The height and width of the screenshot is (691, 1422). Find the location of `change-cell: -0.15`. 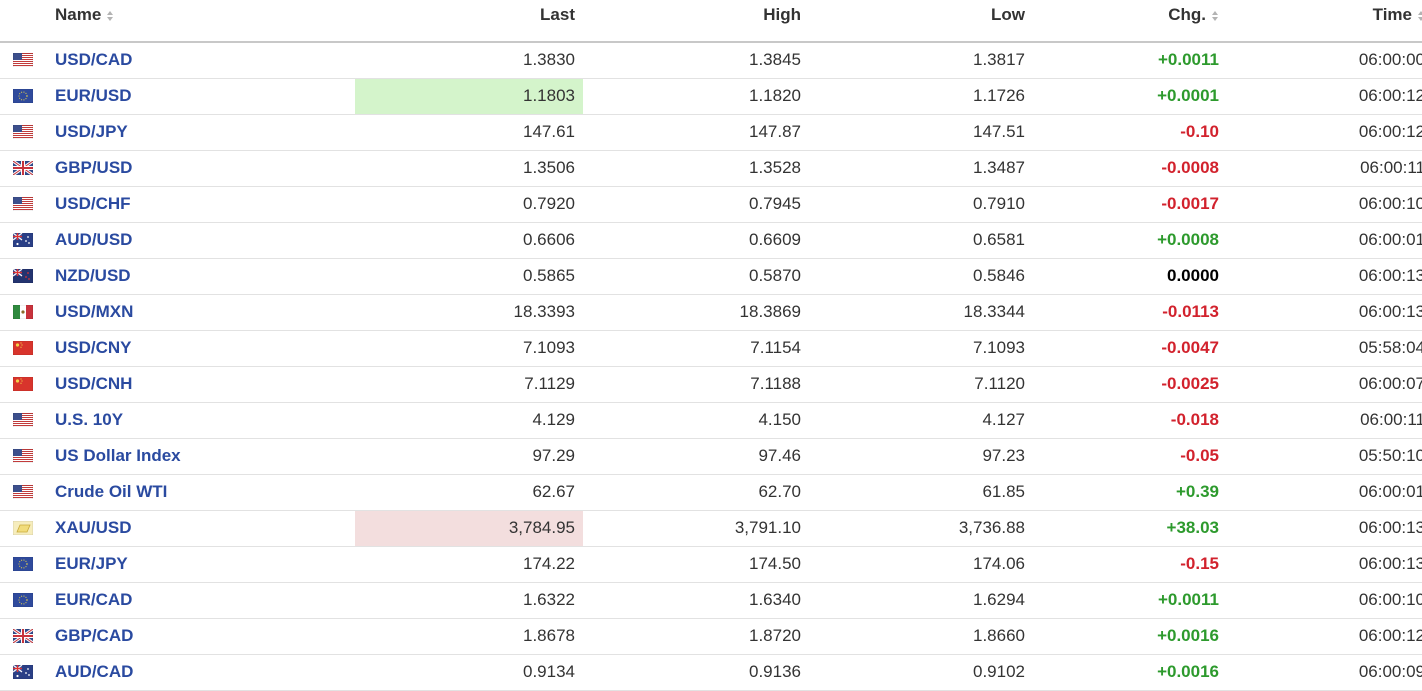

change-cell: -0.15 is located at coordinates (1129, 564).